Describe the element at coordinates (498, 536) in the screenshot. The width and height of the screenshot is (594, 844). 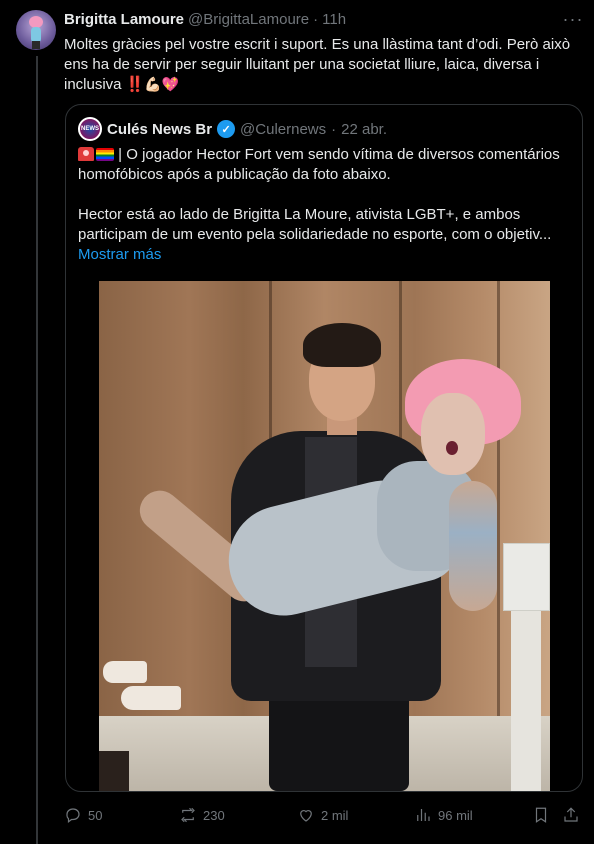
I see `wall-panel-seam` at that location.